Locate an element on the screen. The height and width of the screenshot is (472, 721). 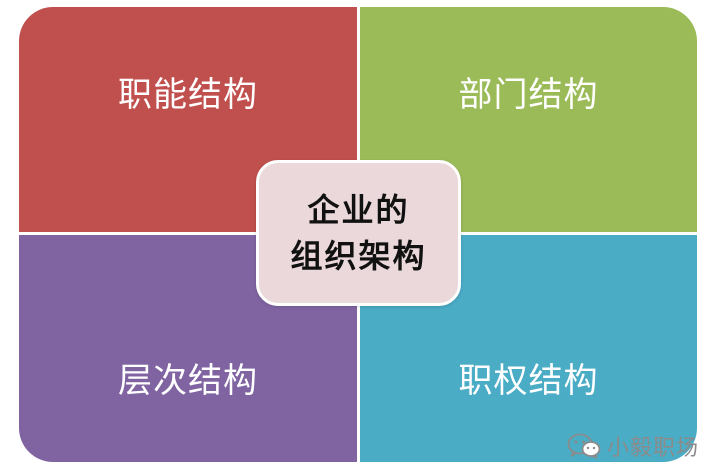
center-title-line-1: 企业的 is located at coordinates (358, 210).